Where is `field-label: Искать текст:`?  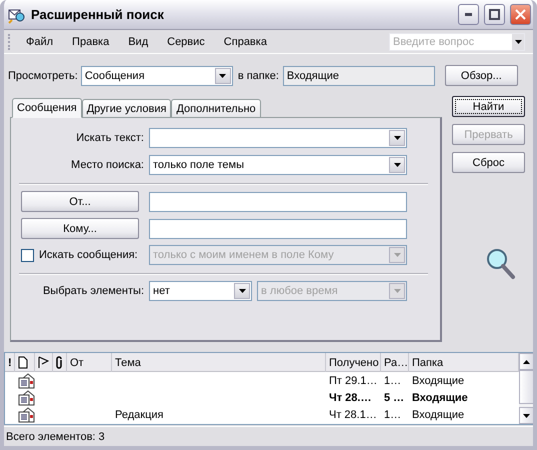 field-label: Искать текст: is located at coordinates (110, 138).